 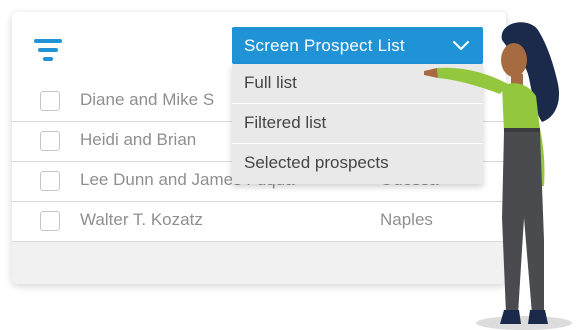 What do you see at coordinates (472, 80) in the screenshot?
I see `pointing-arm` at bounding box center [472, 80].